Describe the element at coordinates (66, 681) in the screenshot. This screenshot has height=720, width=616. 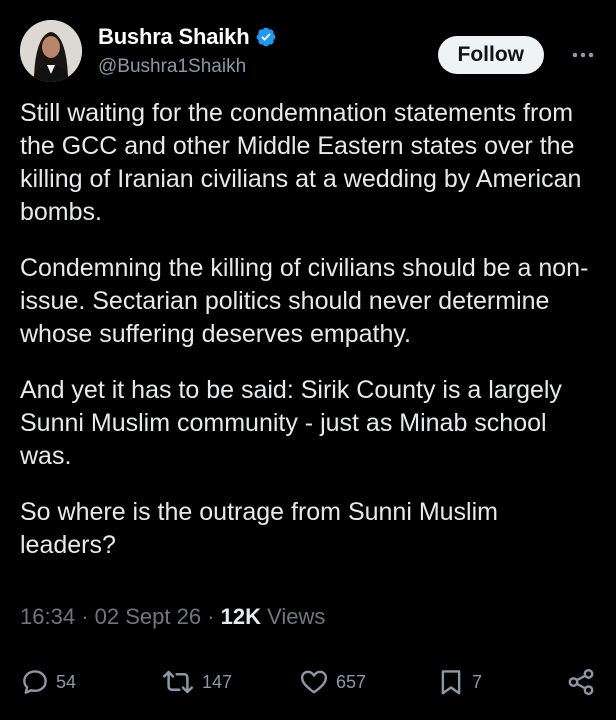
I see `reply-count: 54` at that location.